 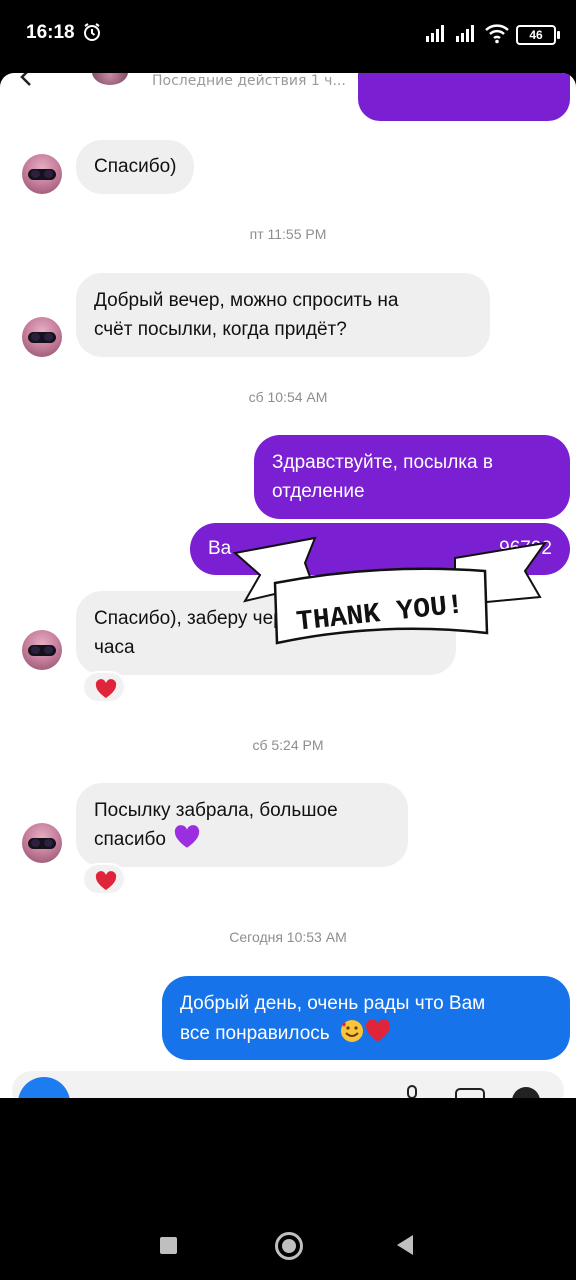 What do you see at coordinates (538, 35) in the screenshot?
I see `battery-icon: 46` at bounding box center [538, 35].